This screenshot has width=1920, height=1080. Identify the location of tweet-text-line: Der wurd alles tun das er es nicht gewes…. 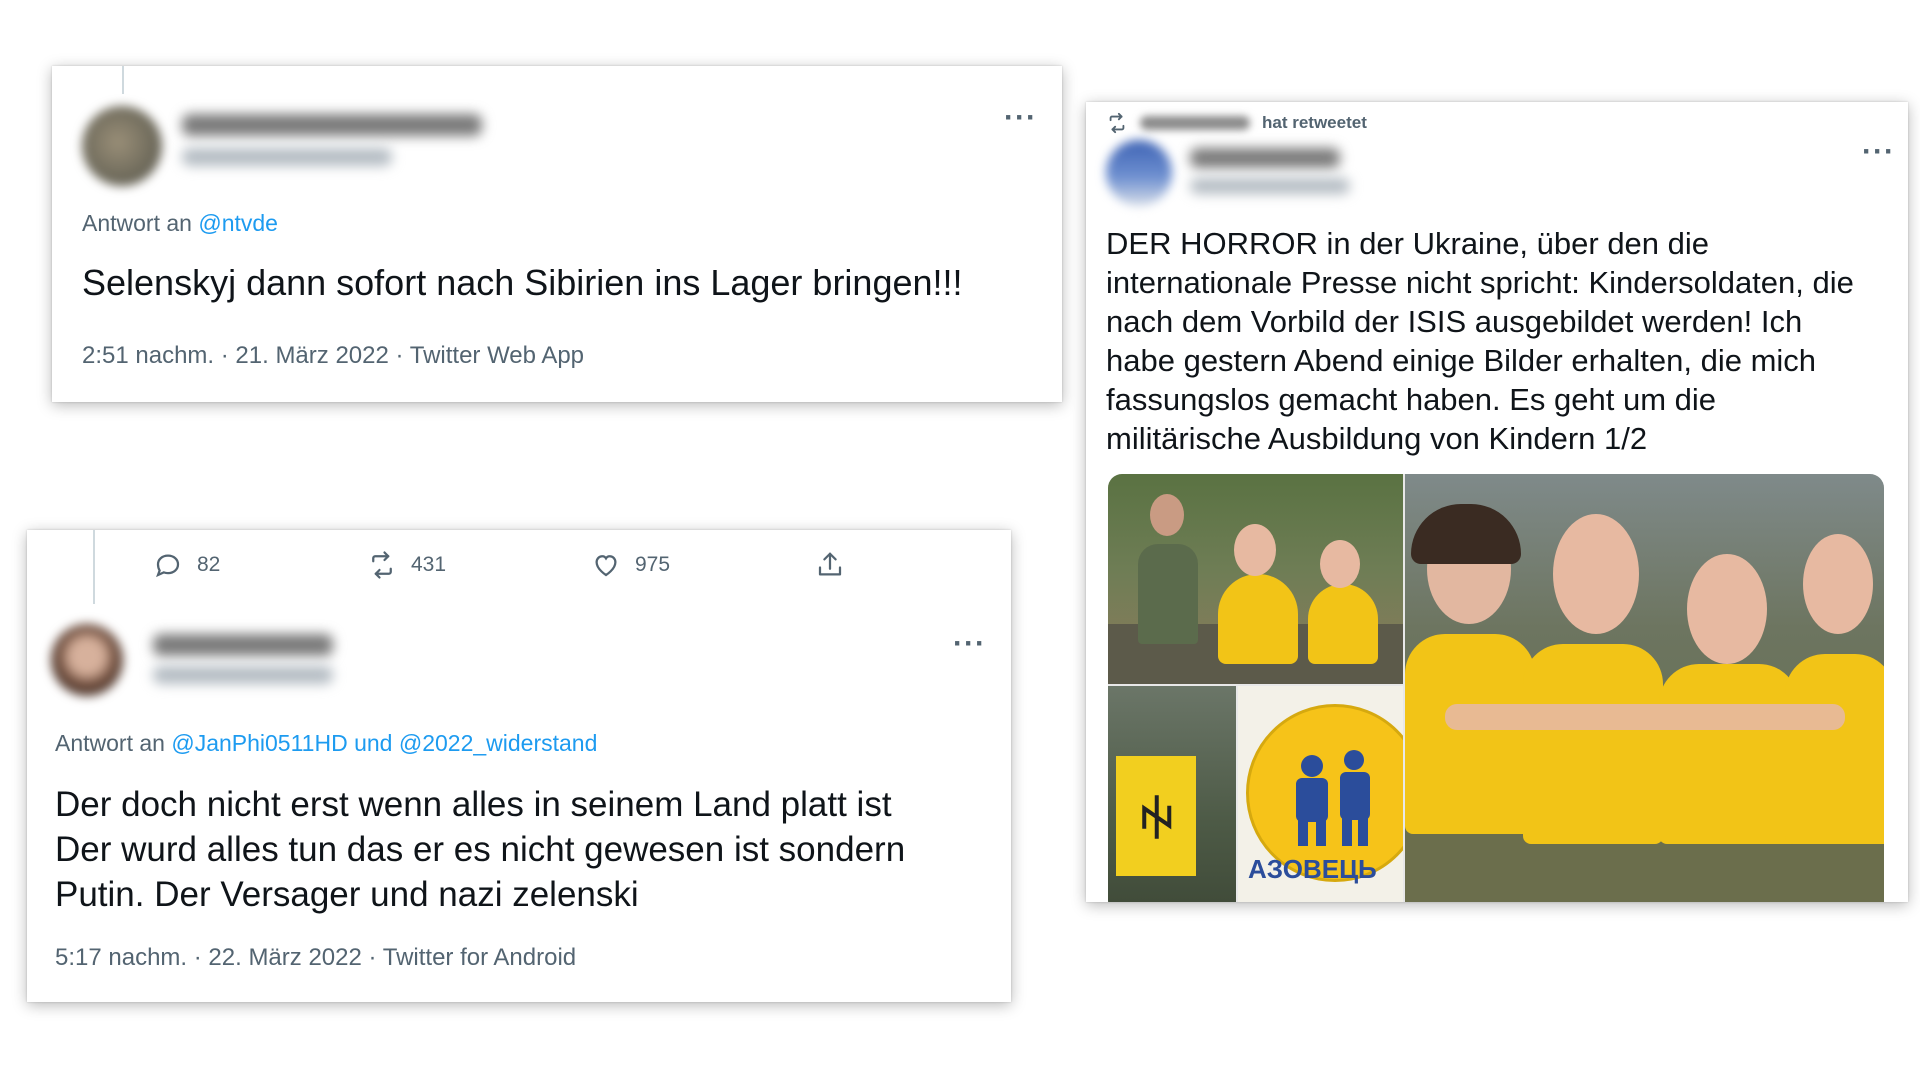
(480, 849).